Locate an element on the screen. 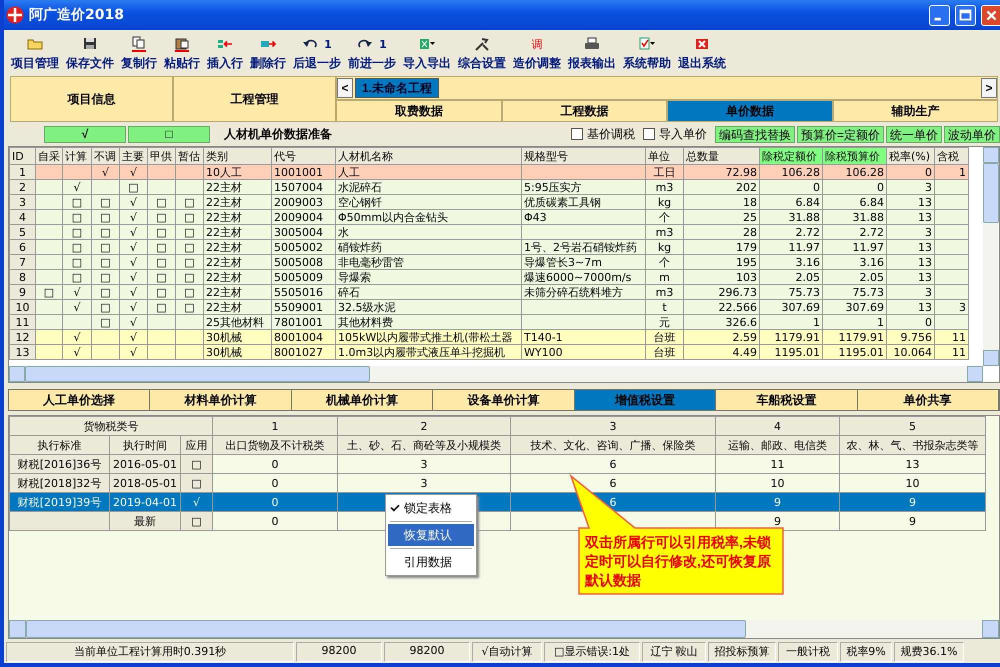 The width and height of the screenshot is (1000, 667). toolbar-button: 系统帮助 is located at coordinates (647, 54).